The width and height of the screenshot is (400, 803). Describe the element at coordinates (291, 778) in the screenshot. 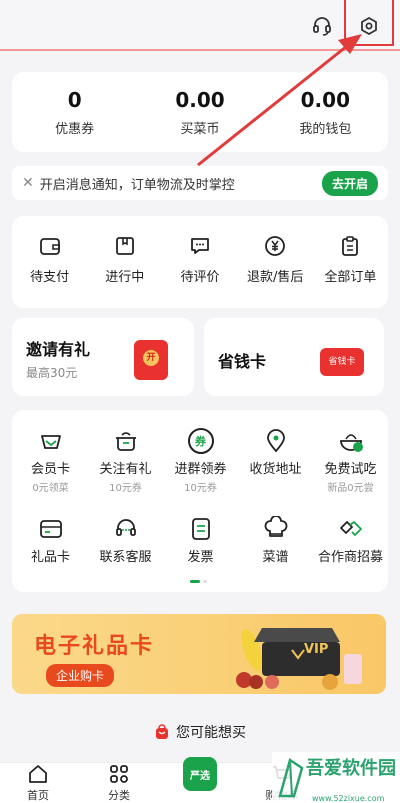

I see `leaf-logo-icon` at that location.